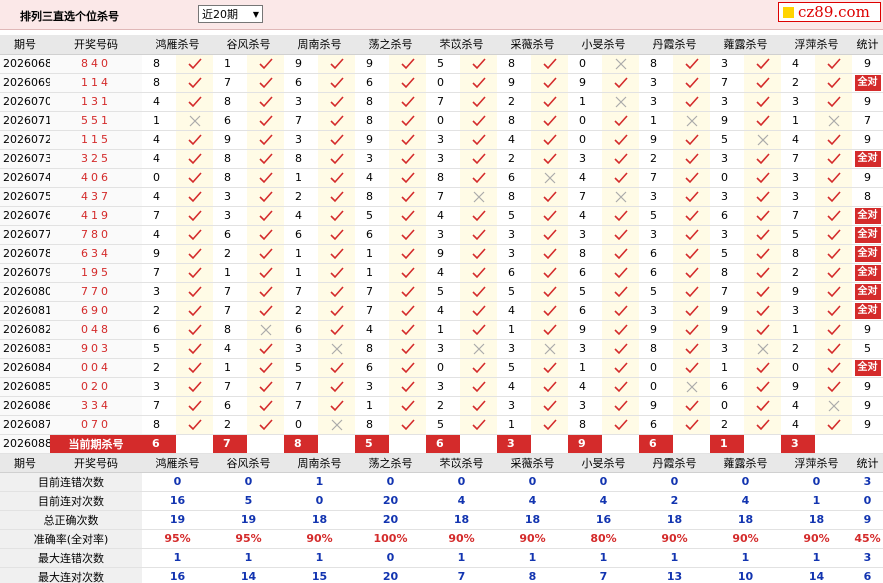 The image size is (883, 583). I want to click on summary-value: 16, so click(603, 520).